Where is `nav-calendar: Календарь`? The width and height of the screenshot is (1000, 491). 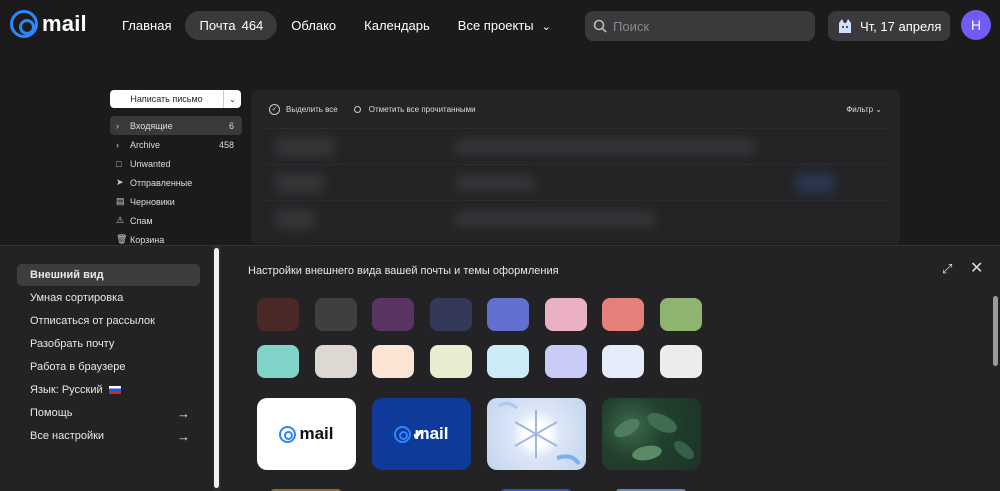 nav-calendar: Календарь is located at coordinates (397, 25).